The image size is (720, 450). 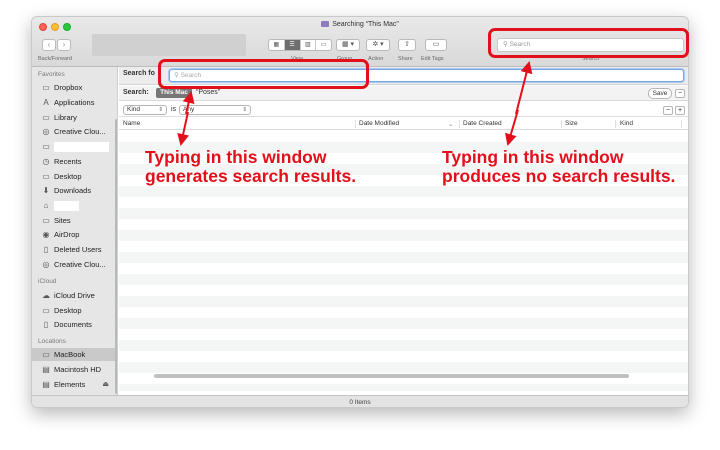 I want to click on search-for-label: Search fo, so click(x=139, y=73).